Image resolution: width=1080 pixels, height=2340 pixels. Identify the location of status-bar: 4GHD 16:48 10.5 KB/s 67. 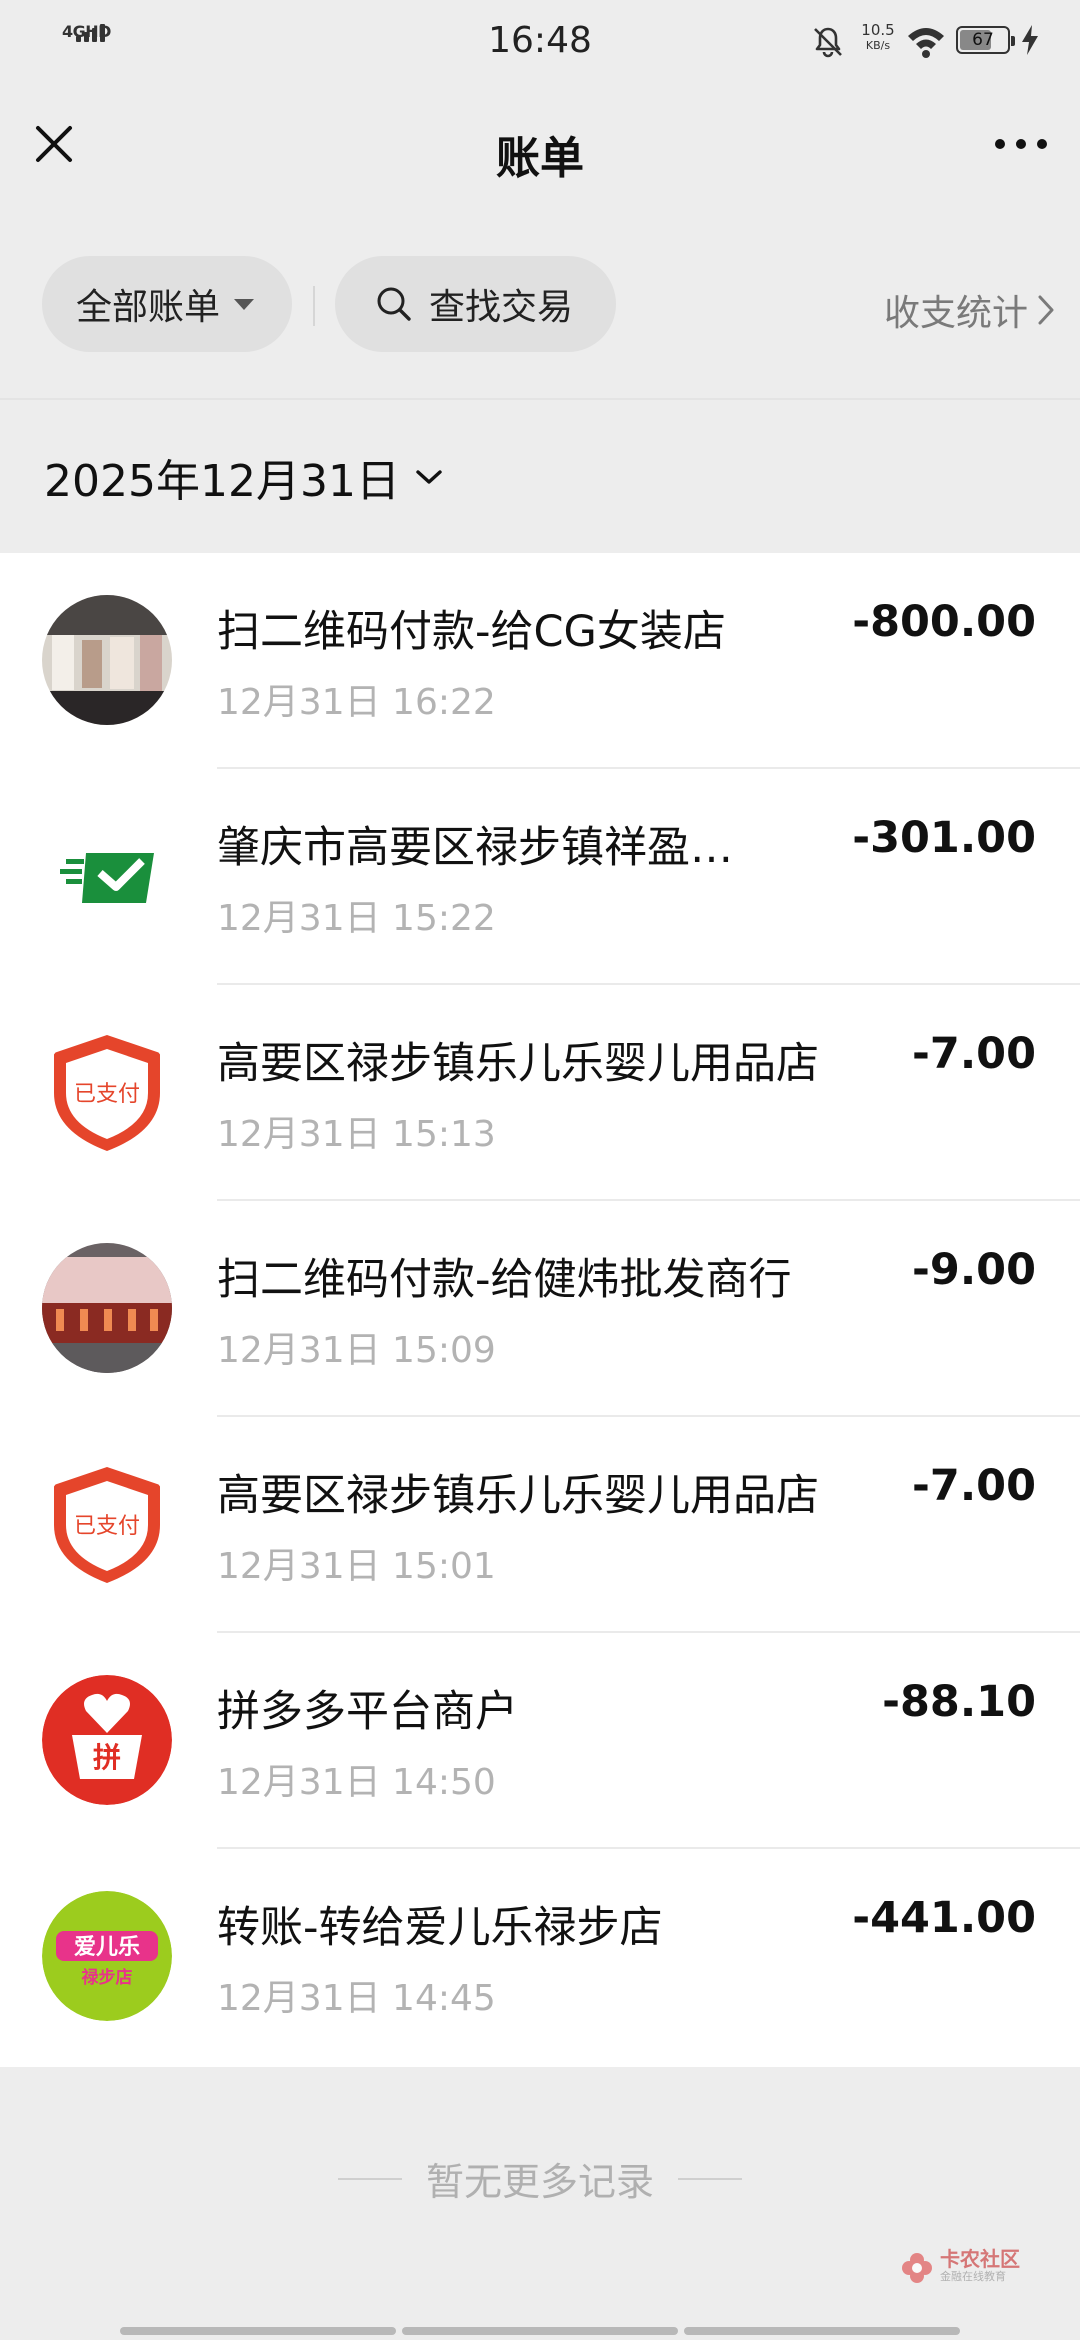
(540, 40).